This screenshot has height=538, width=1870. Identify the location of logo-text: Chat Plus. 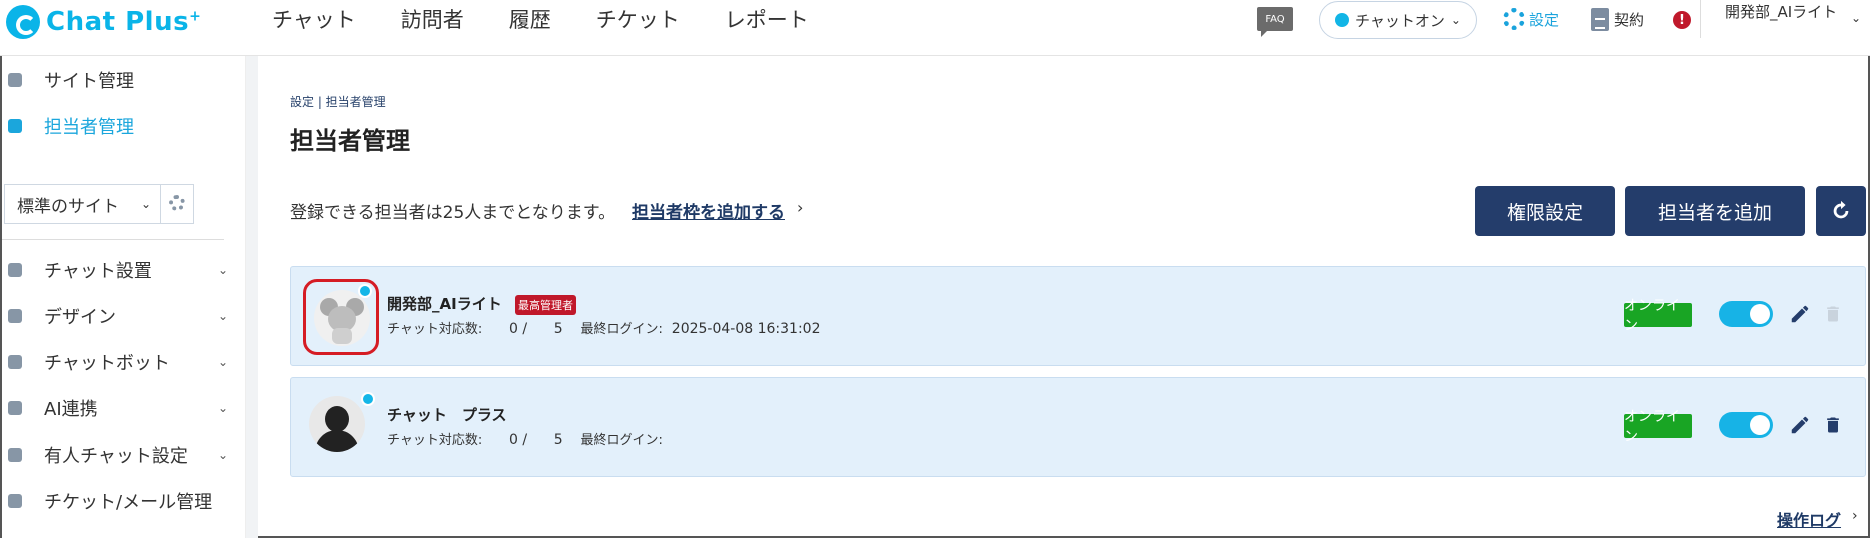
(118, 22).